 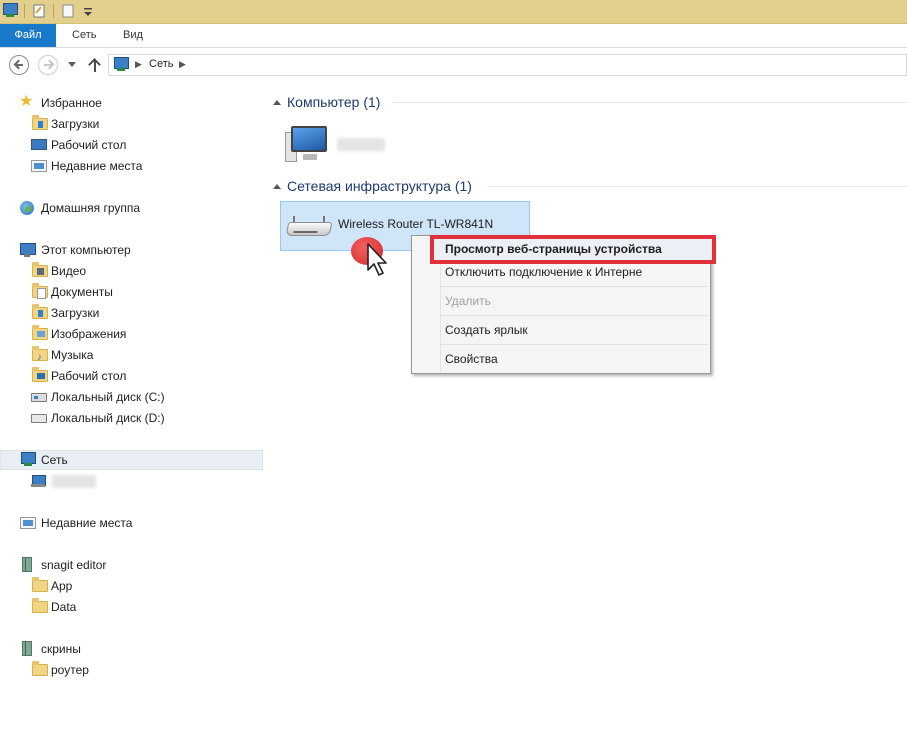 What do you see at coordinates (39, 397) in the screenshot?
I see `system-drive-icon` at bounding box center [39, 397].